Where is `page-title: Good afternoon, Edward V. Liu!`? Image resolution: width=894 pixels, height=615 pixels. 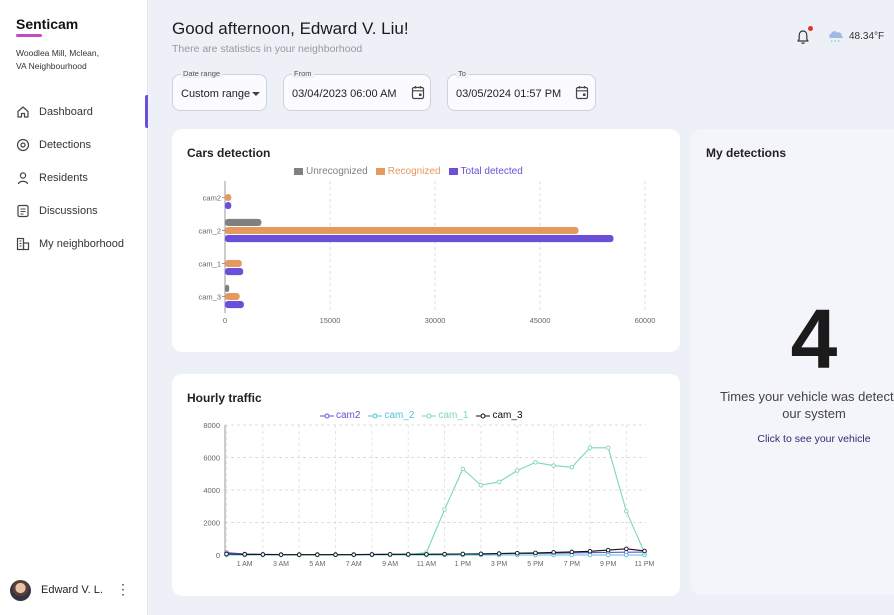 page-title: Good afternoon, Edward V. Liu! is located at coordinates (290, 28).